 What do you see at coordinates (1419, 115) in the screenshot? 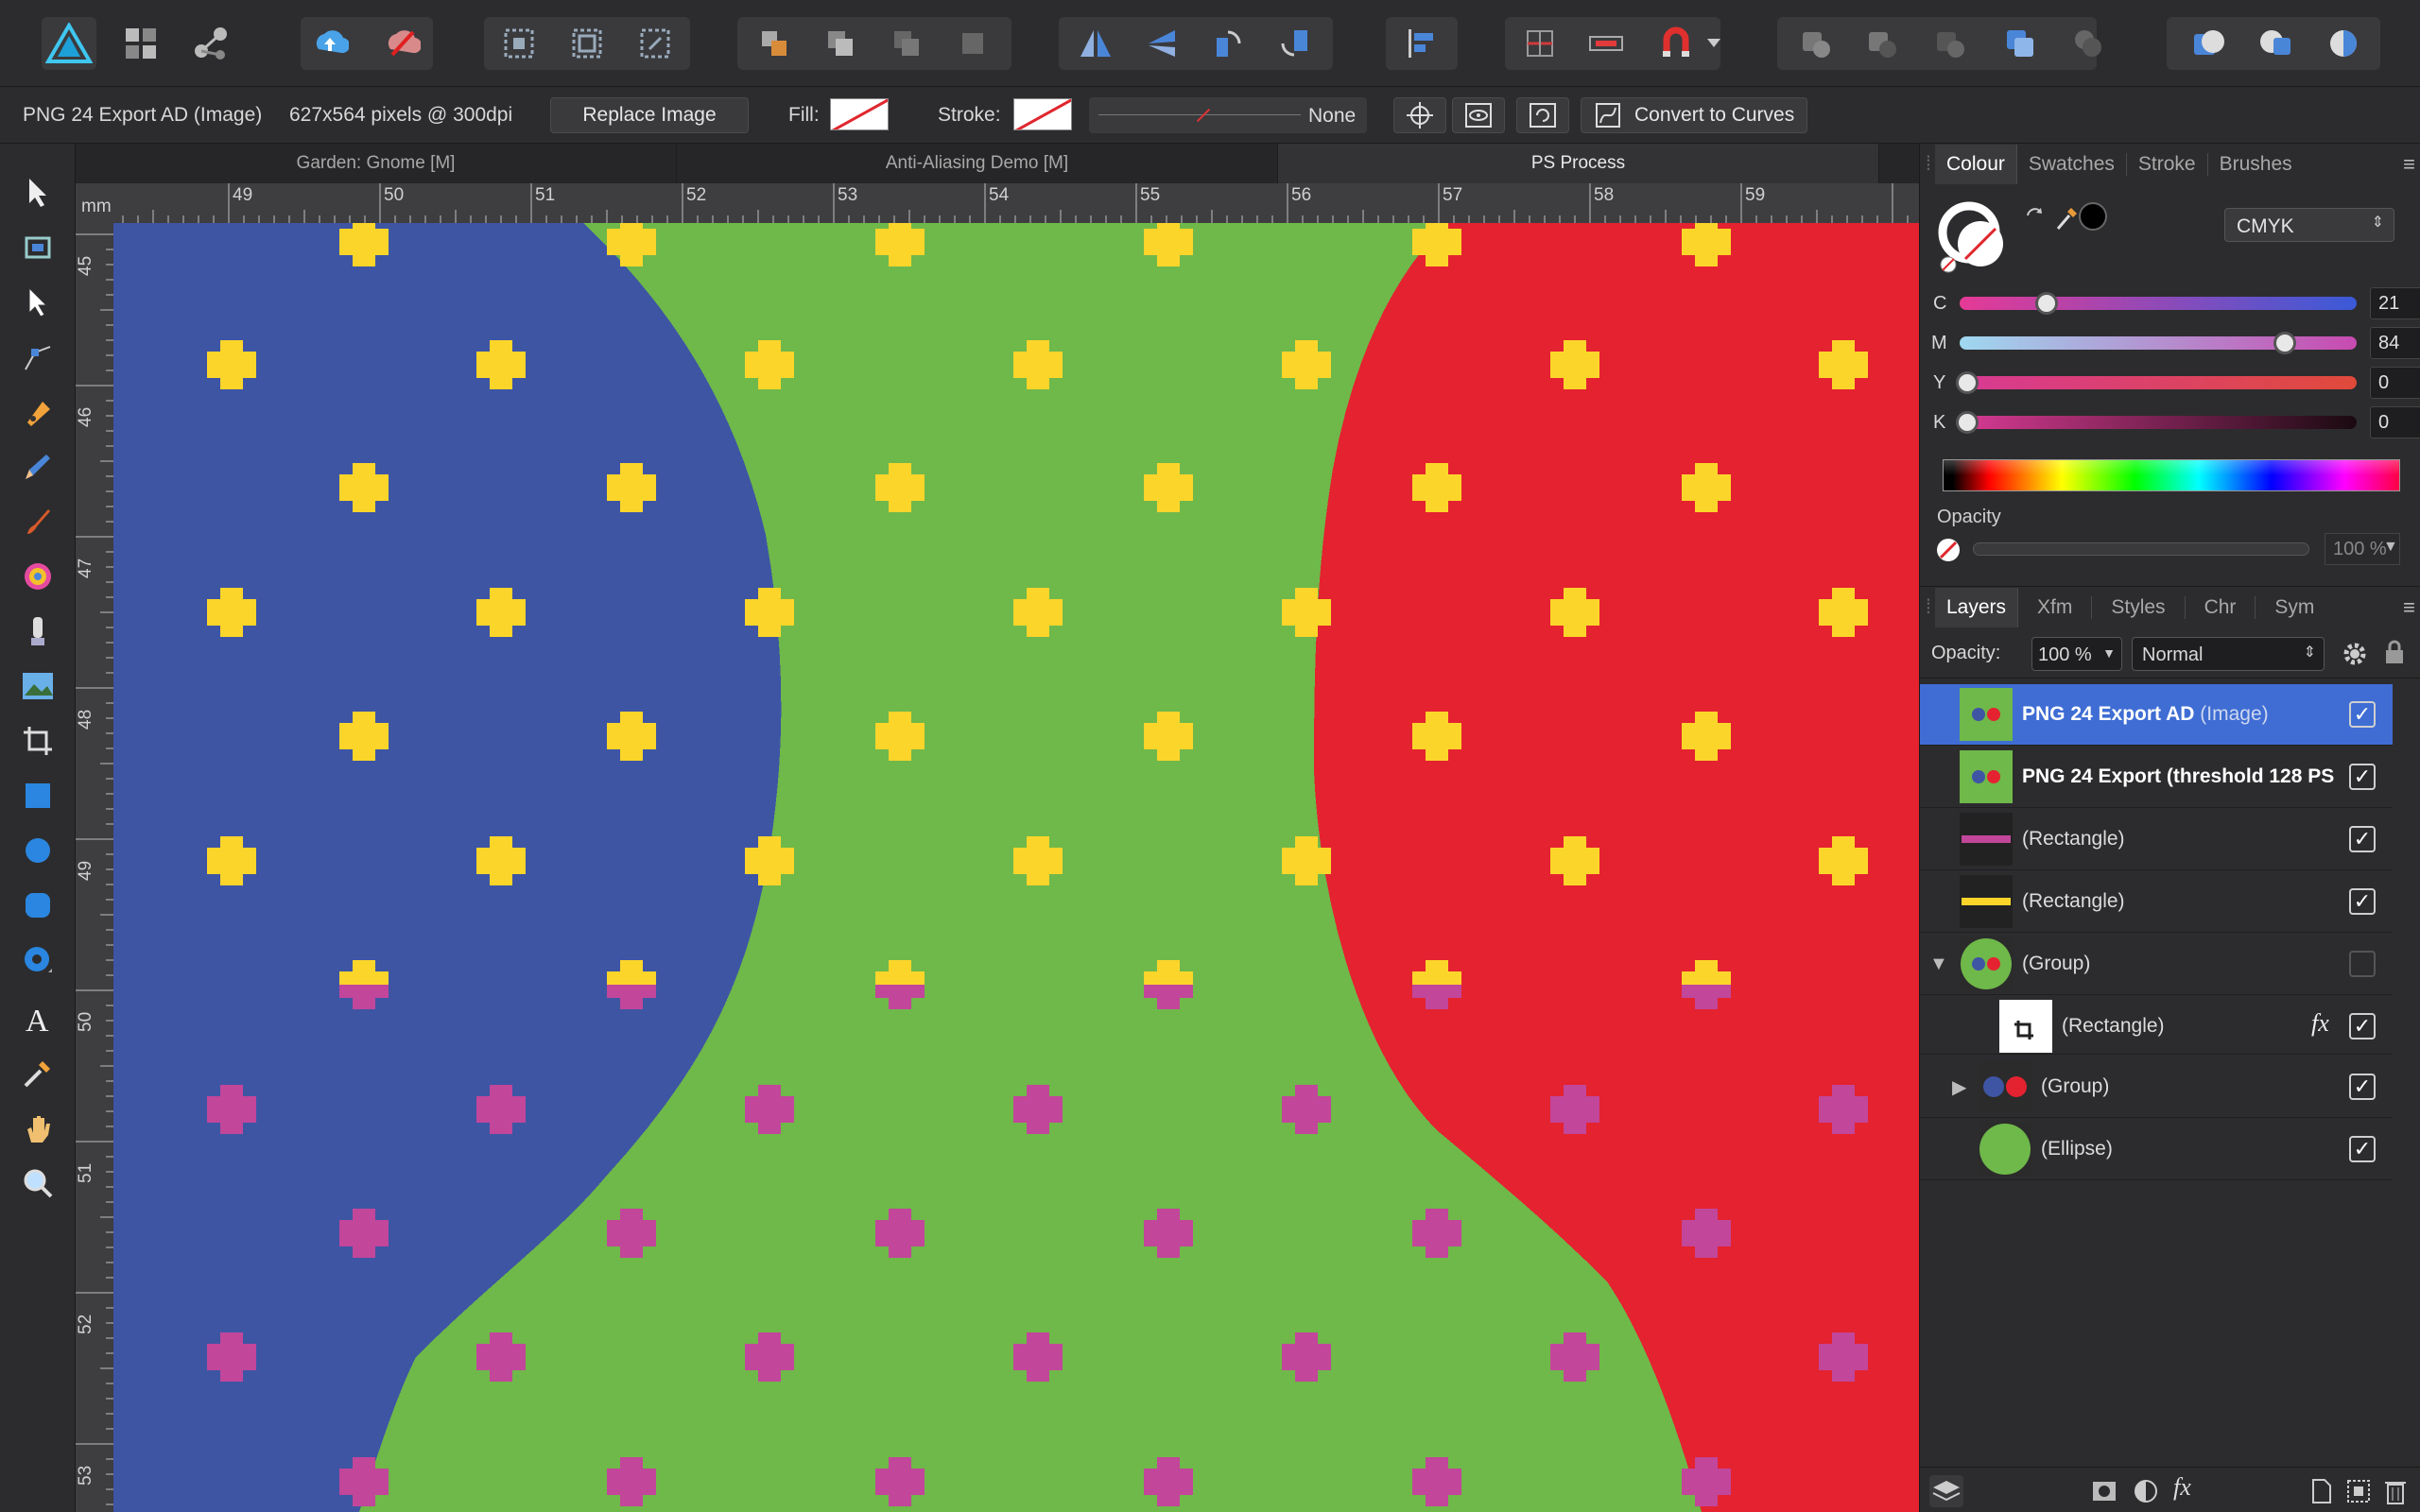
I see `transform-origin-icon` at bounding box center [1419, 115].